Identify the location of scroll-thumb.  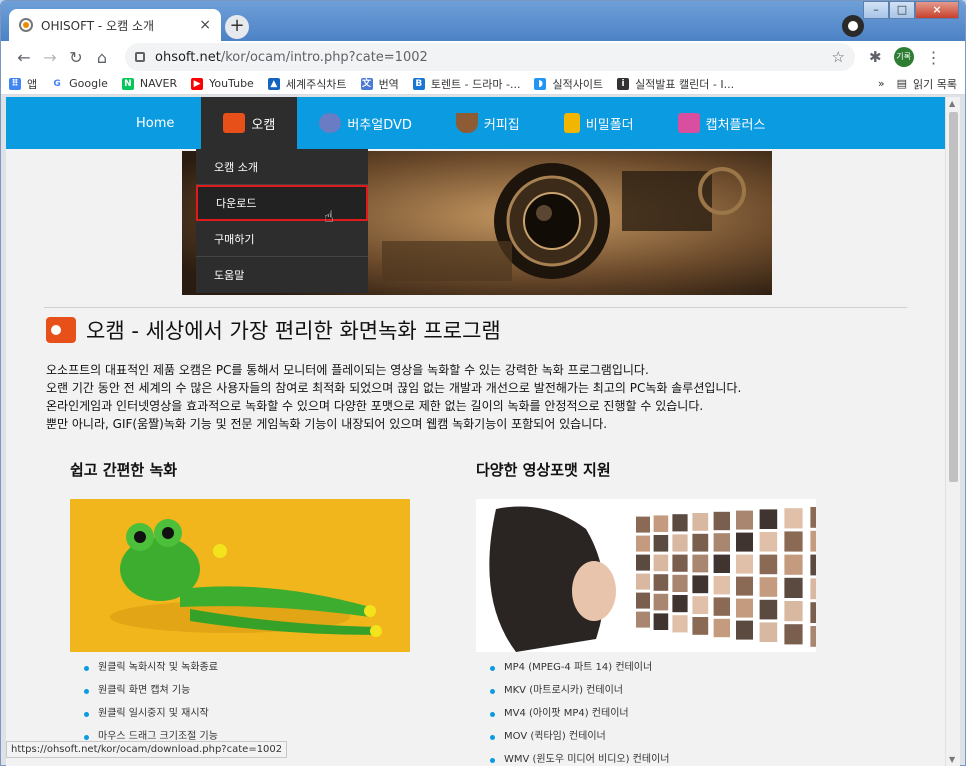
(953, 297).